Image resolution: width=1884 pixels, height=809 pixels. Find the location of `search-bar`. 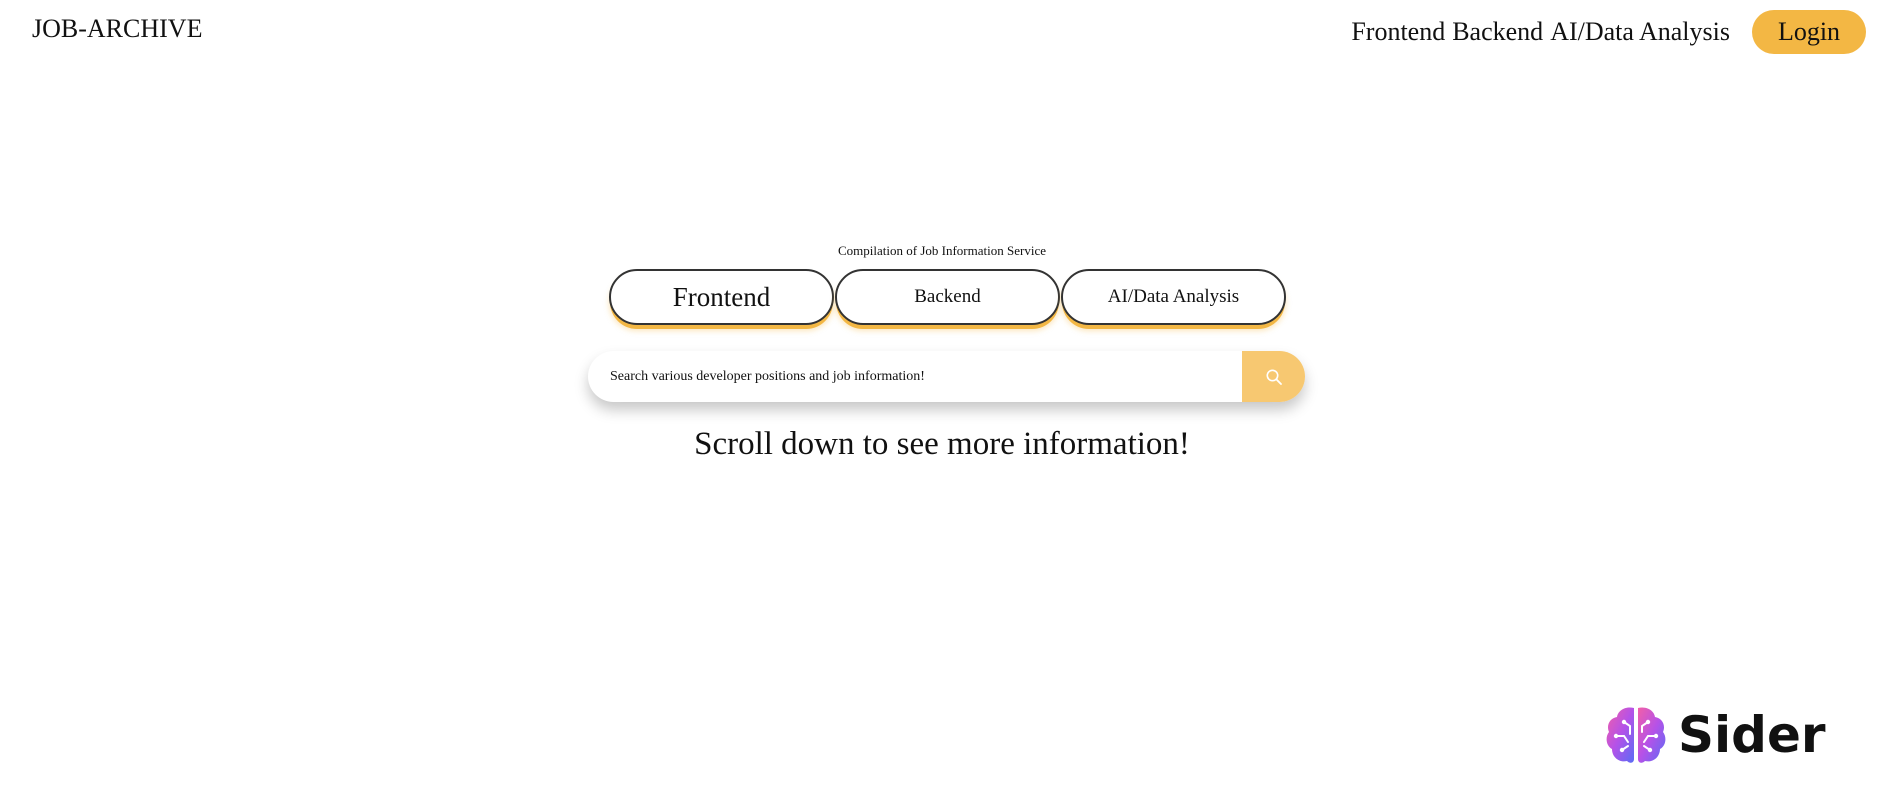

search-bar is located at coordinates (946, 376).